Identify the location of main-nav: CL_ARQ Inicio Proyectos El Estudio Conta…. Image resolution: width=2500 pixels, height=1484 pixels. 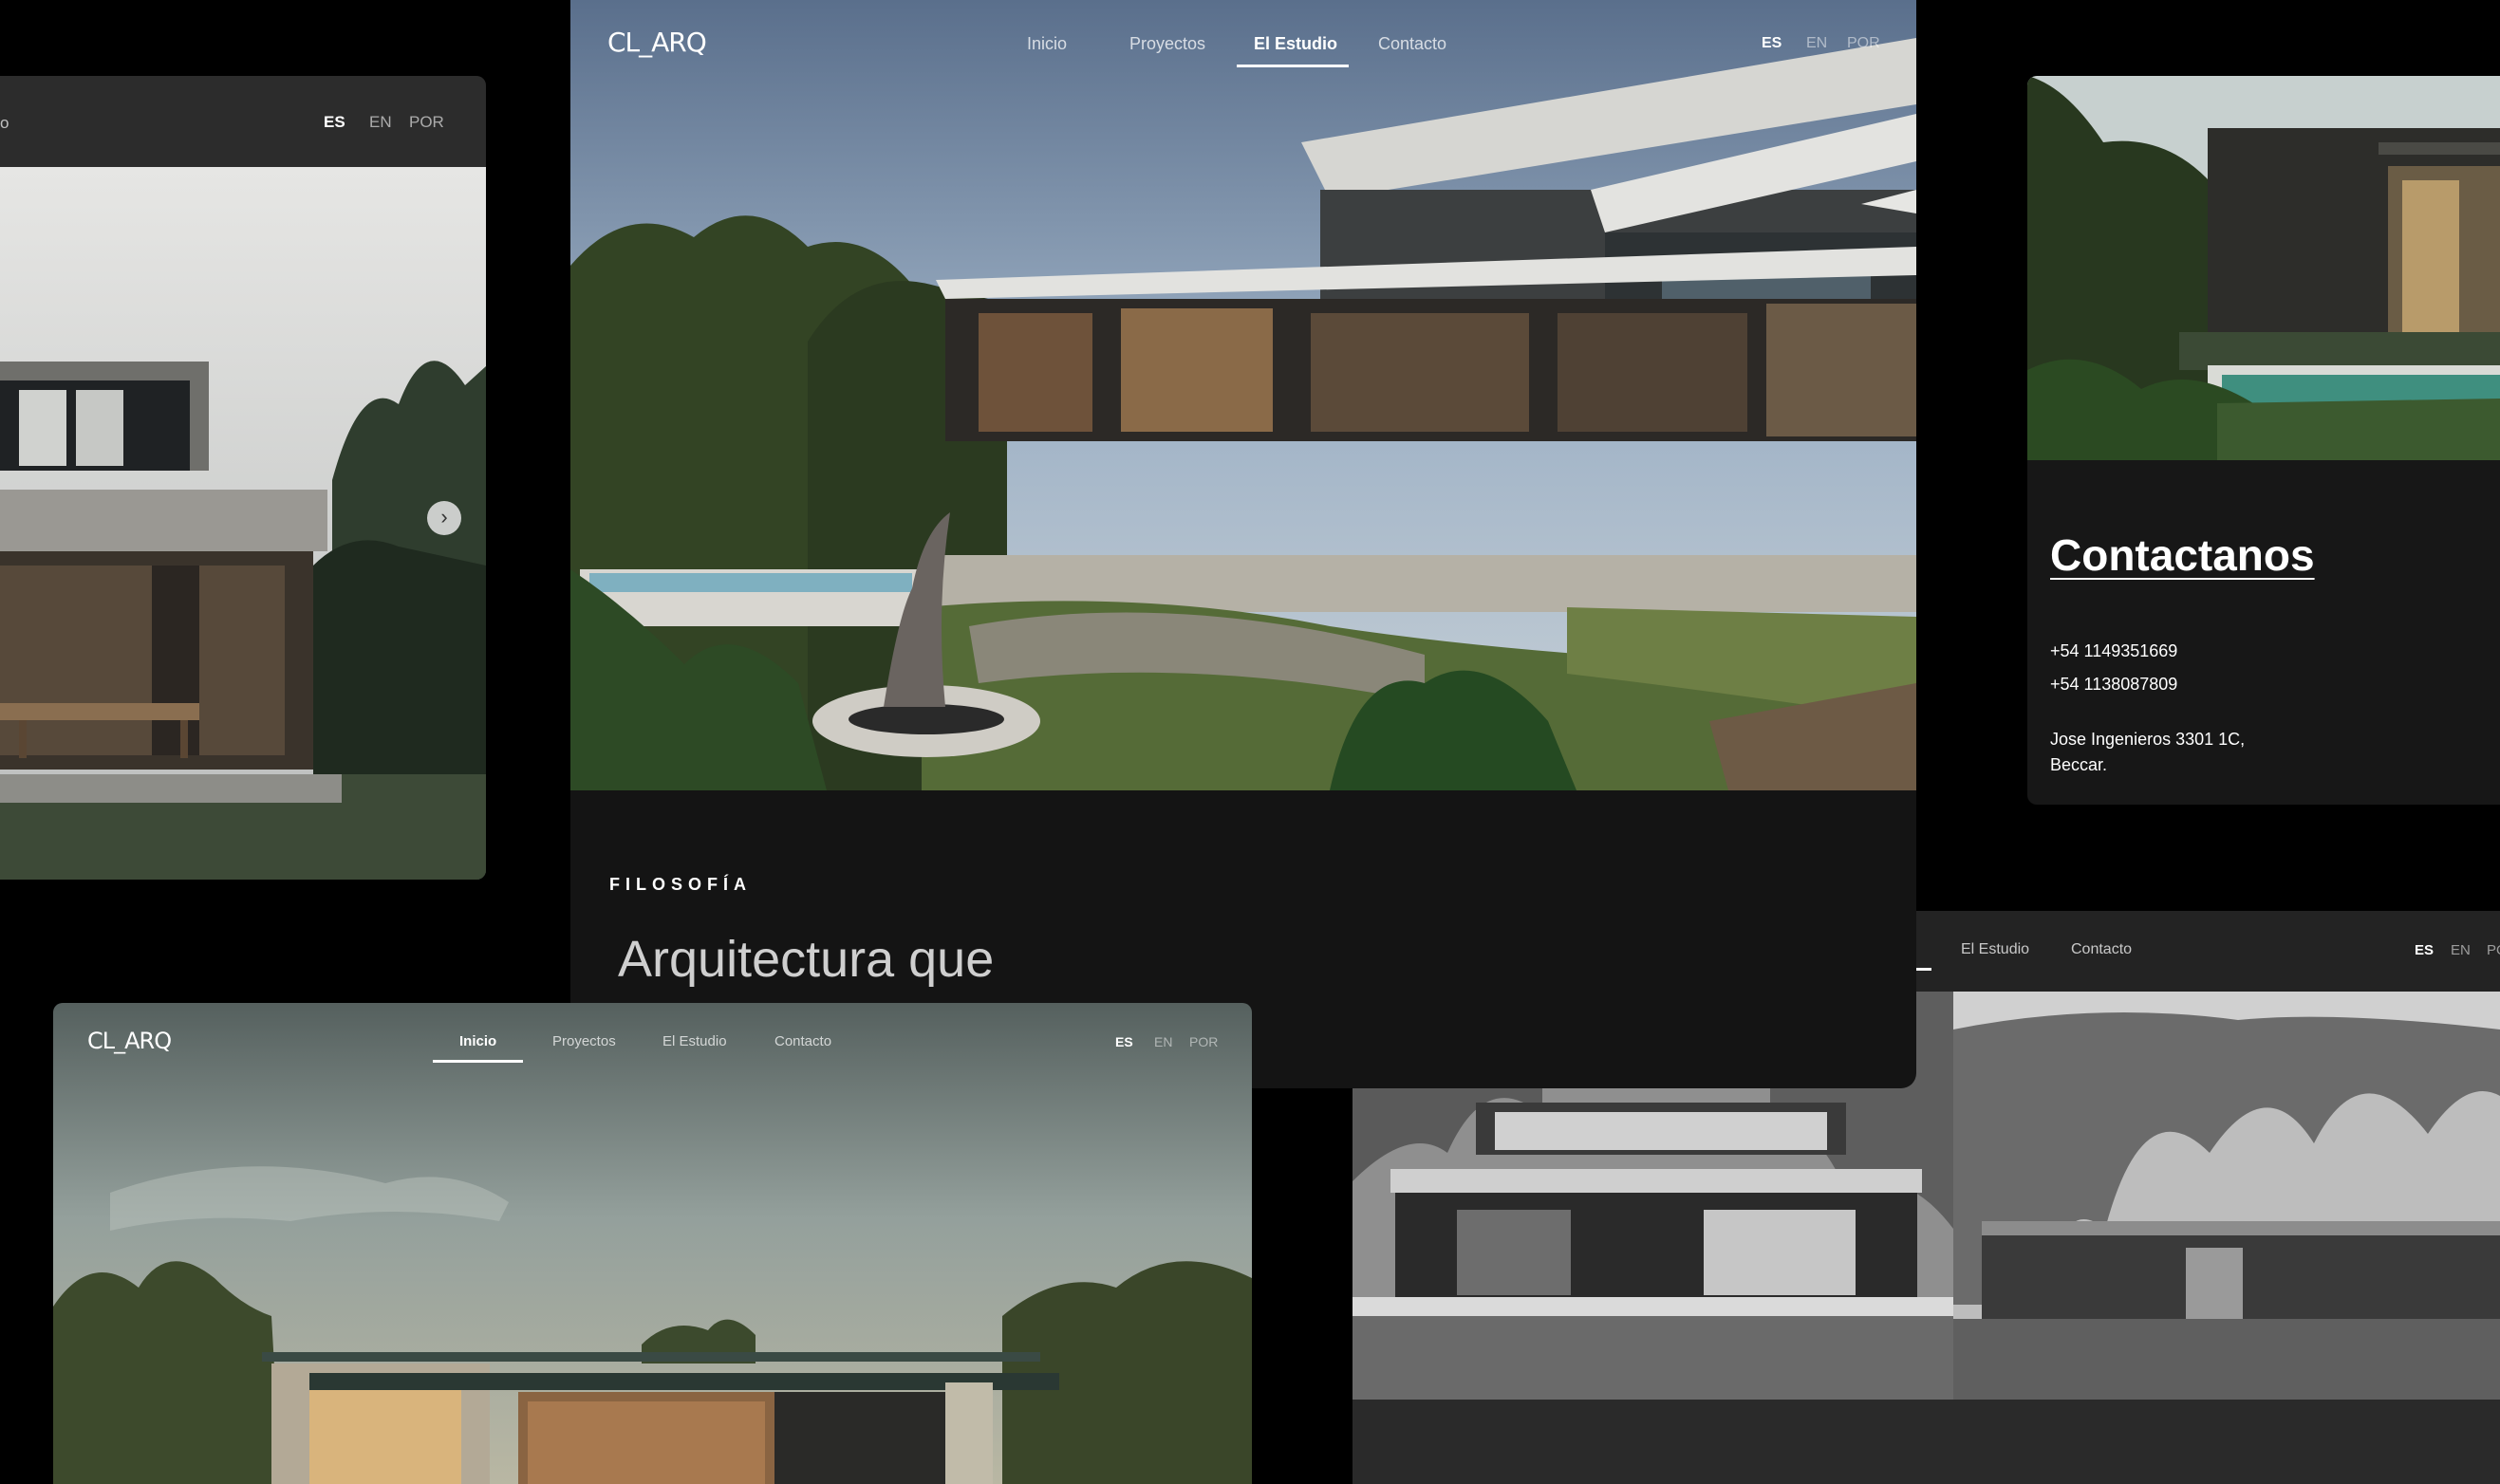
(1243, 43).